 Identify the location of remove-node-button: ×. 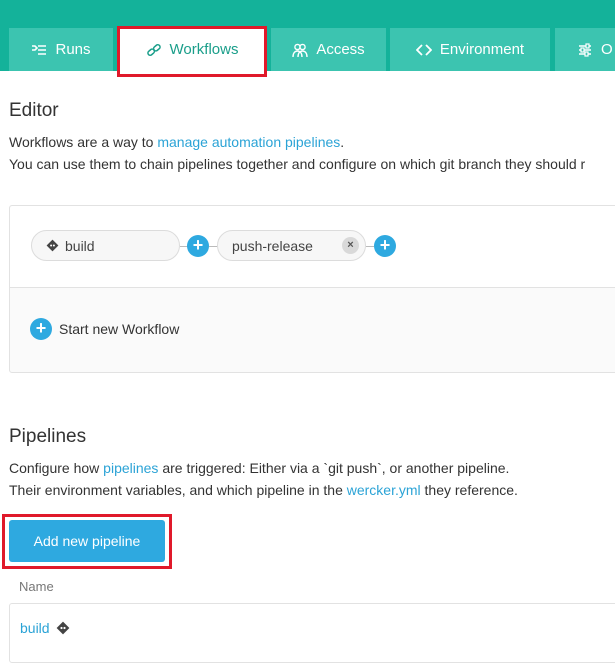
(350, 245).